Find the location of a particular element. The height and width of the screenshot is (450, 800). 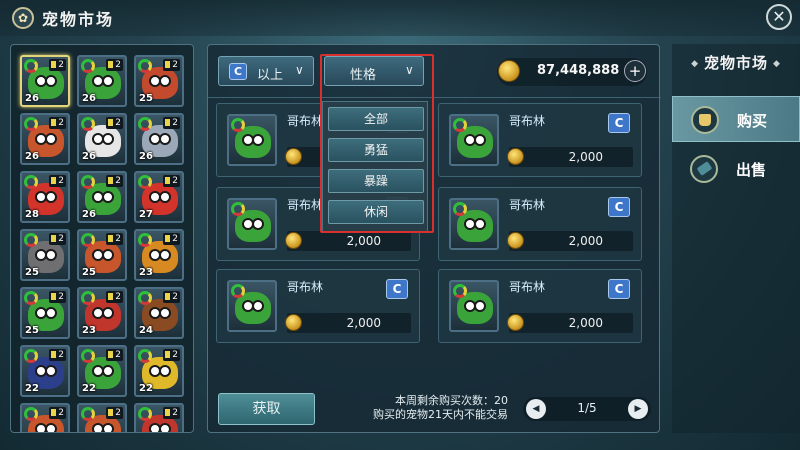

gold-balance: 87,448,888 + is located at coordinates (572, 72).